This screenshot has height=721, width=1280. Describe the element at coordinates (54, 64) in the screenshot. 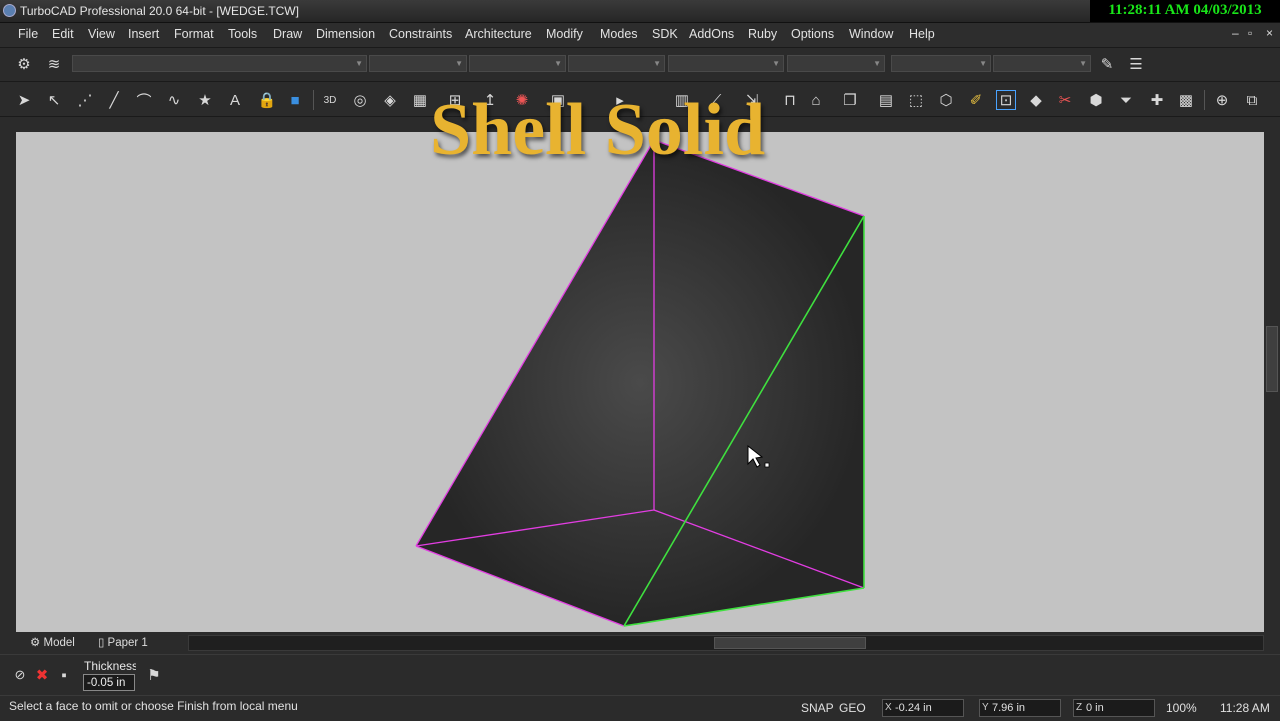

I see `layers-icon: ≋` at that location.